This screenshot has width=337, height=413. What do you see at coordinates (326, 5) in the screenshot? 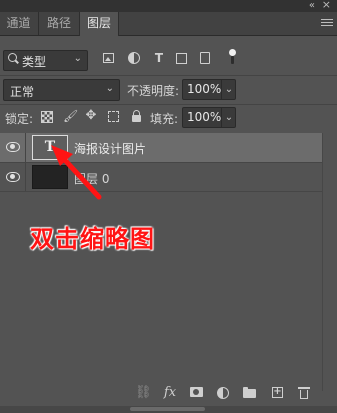
I see `close-panel-icon: ×` at bounding box center [326, 5].